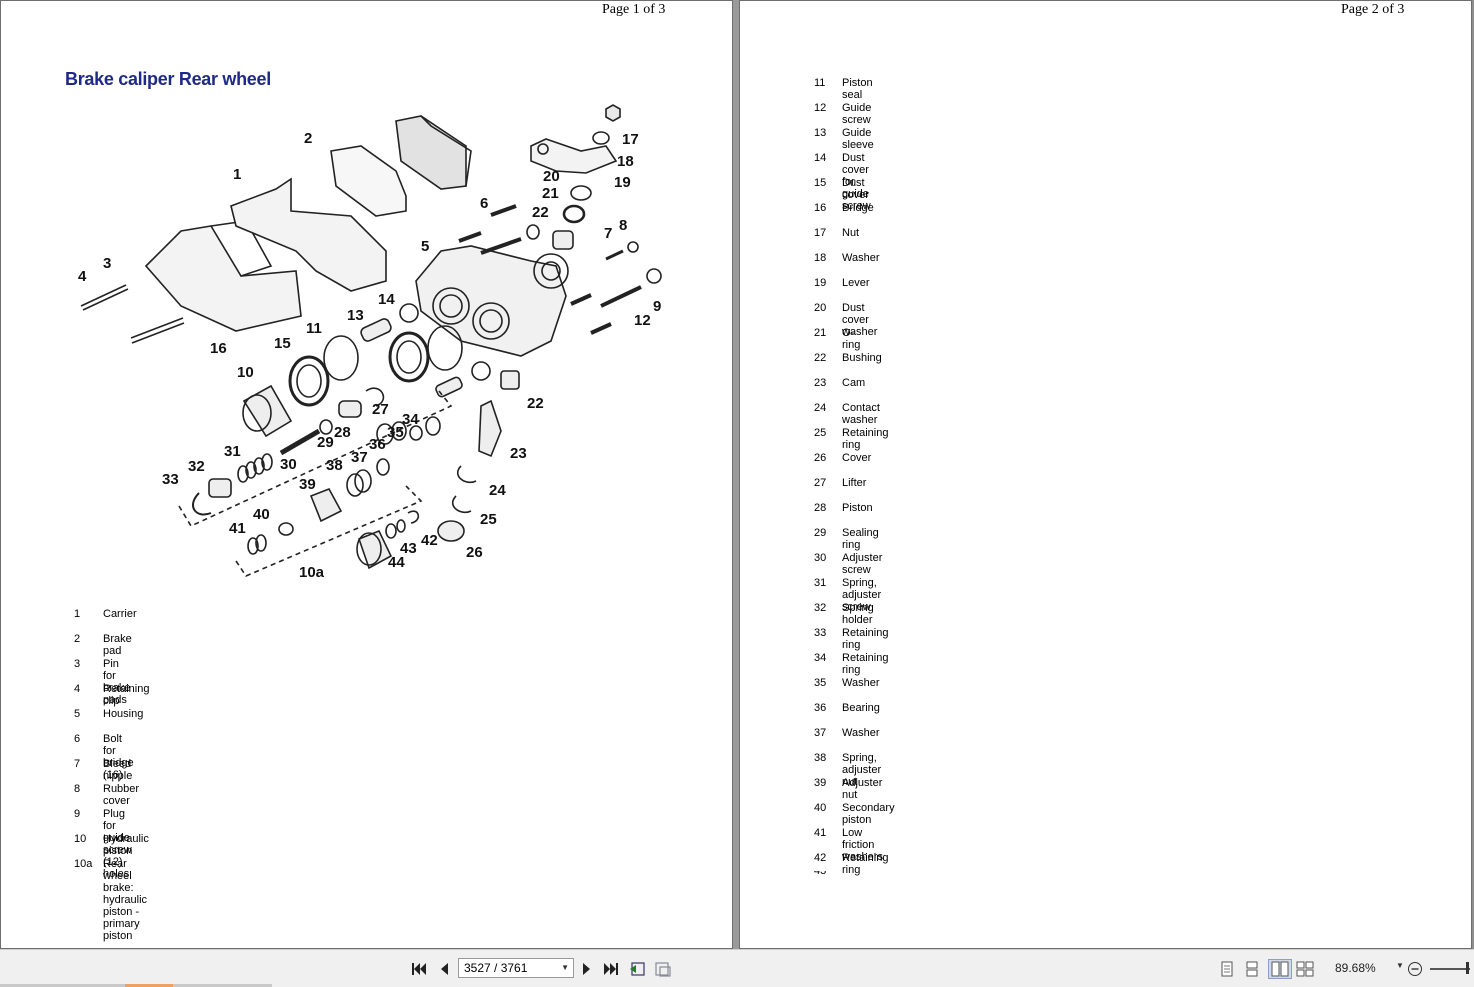 The height and width of the screenshot is (987, 1474). I want to click on part-name: Lifter, so click(854, 483).